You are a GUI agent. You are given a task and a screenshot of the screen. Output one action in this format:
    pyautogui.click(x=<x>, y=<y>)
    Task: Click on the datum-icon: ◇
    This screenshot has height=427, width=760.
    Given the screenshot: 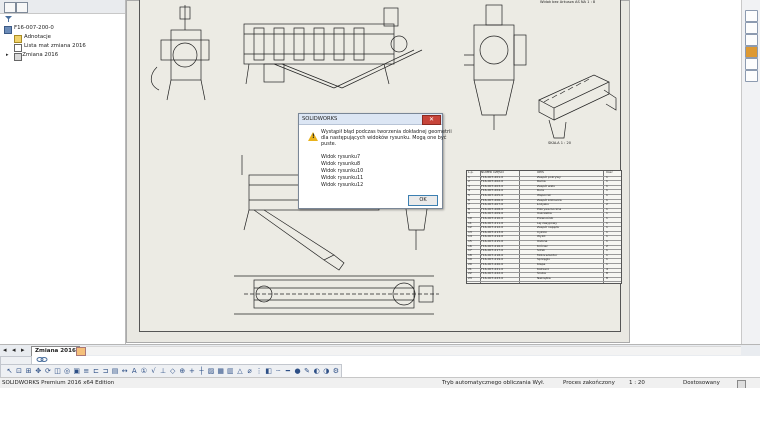 What is the action you would take?
    pyautogui.click(x=172, y=371)
    